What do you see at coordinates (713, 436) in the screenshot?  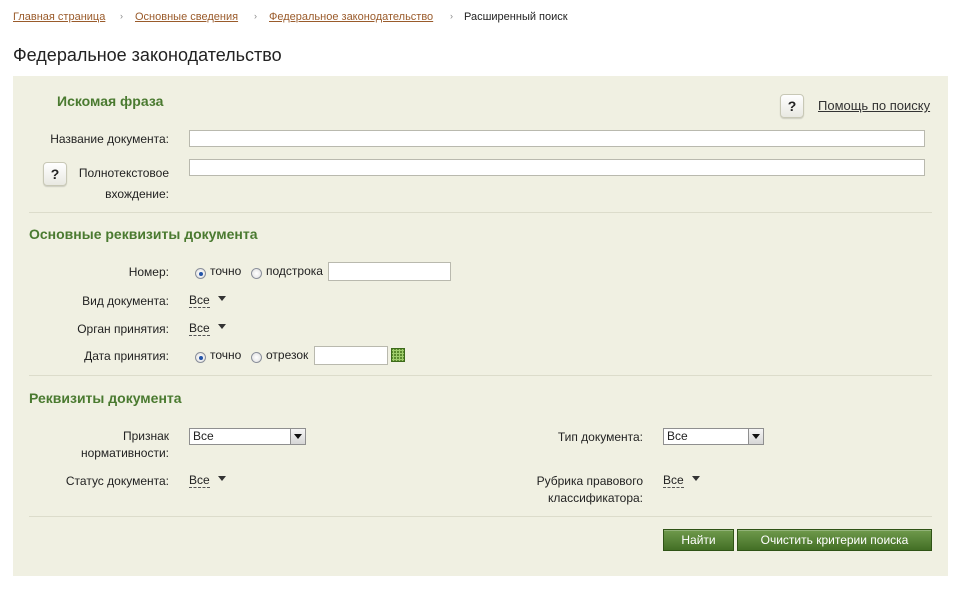 I see `doc-kind-select: Все` at bounding box center [713, 436].